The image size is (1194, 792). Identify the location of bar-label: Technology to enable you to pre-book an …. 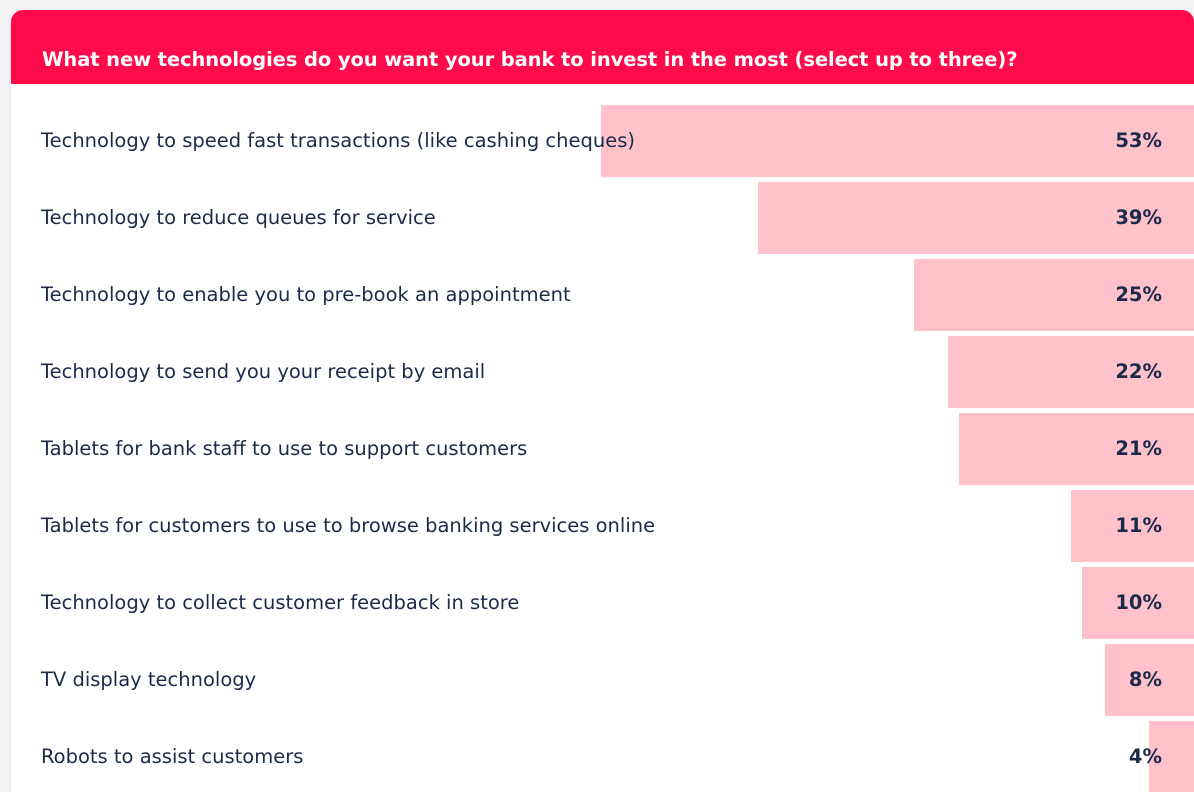
(306, 294).